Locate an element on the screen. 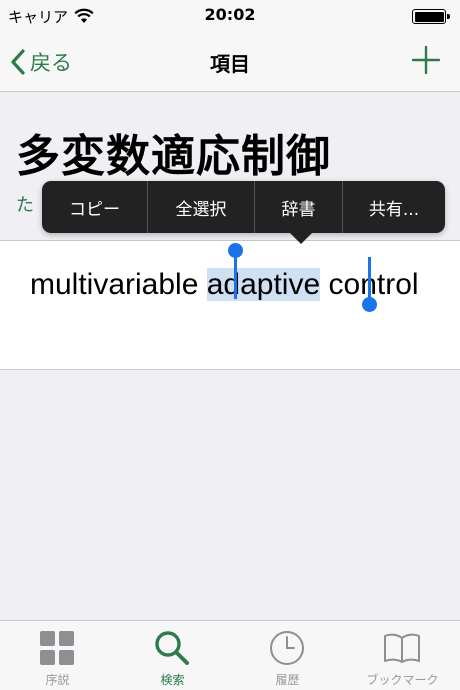 This screenshot has width=460, height=690. menu-item-copy: コピー is located at coordinates (95, 207).